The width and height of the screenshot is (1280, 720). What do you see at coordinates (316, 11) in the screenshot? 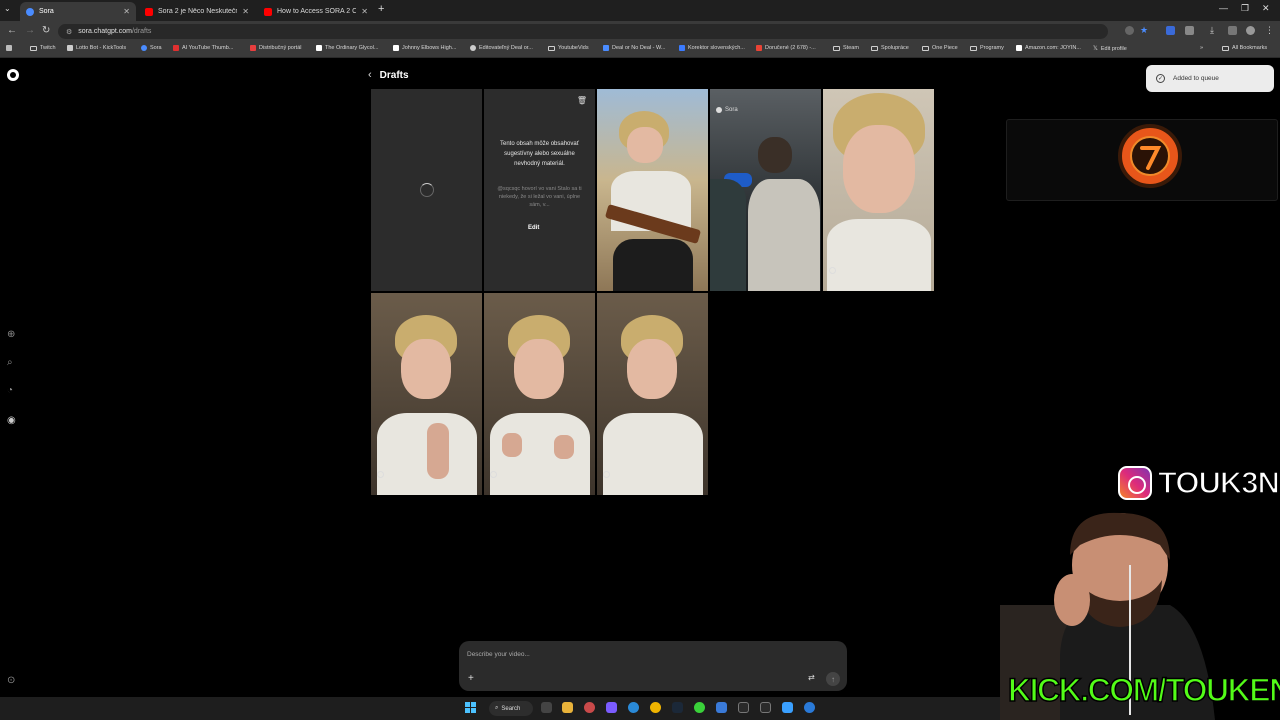
I see `tab-how-to-access: How to Access SORA 2 Cameo ✕` at bounding box center [316, 11].